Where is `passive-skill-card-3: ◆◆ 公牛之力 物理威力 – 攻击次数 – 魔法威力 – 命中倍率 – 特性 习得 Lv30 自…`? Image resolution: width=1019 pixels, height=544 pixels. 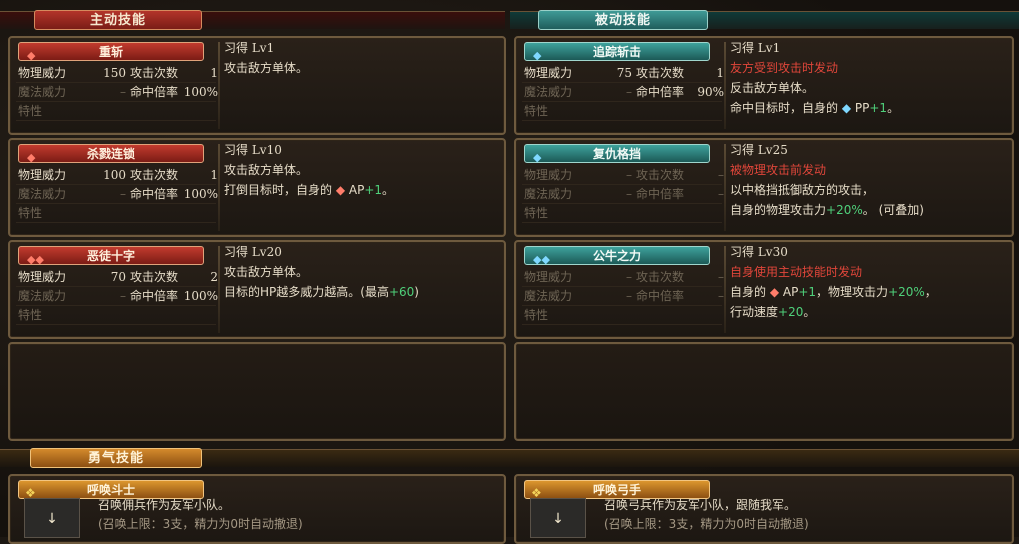 passive-skill-card-3: ◆◆ 公牛之力 物理威力 – 攻击次数 – 魔法威力 – 命中倍率 – 特性 习得 Lv30 自… is located at coordinates (764, 289).